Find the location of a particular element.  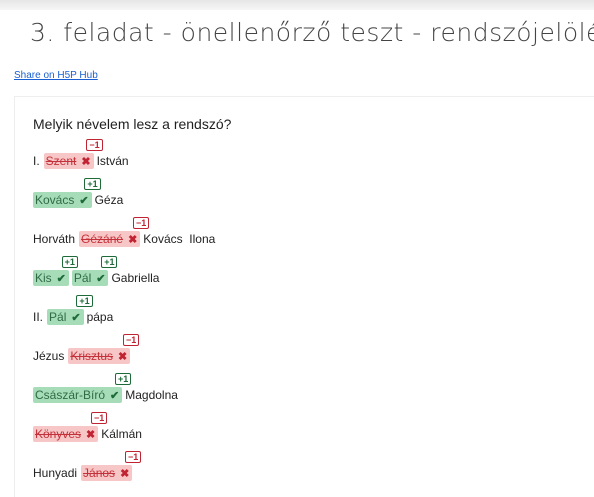

answer-row: Jézus Krisztus ✖ −1 is located at coordinates (86, 349).